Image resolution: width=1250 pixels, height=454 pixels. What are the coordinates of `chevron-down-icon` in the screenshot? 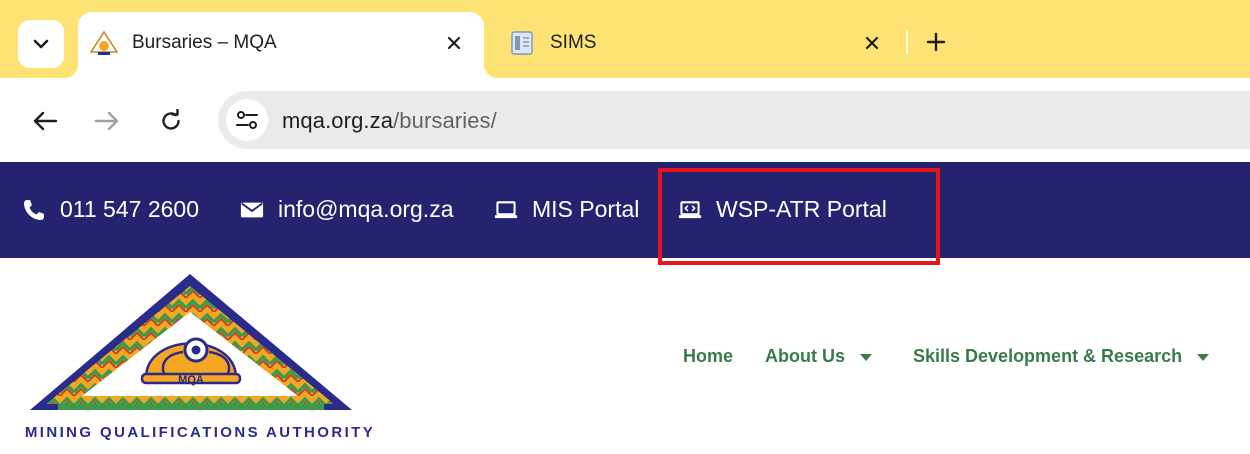 It's located at (41, 44).